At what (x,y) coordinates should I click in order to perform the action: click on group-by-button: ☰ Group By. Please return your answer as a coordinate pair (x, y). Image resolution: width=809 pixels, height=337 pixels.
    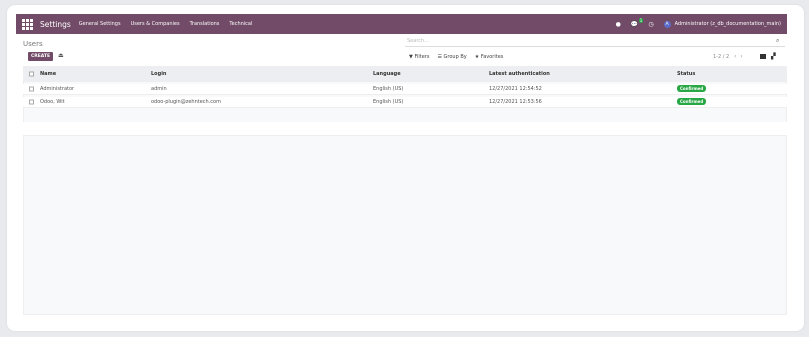
    Looking at the image, I should click on (451, 57).